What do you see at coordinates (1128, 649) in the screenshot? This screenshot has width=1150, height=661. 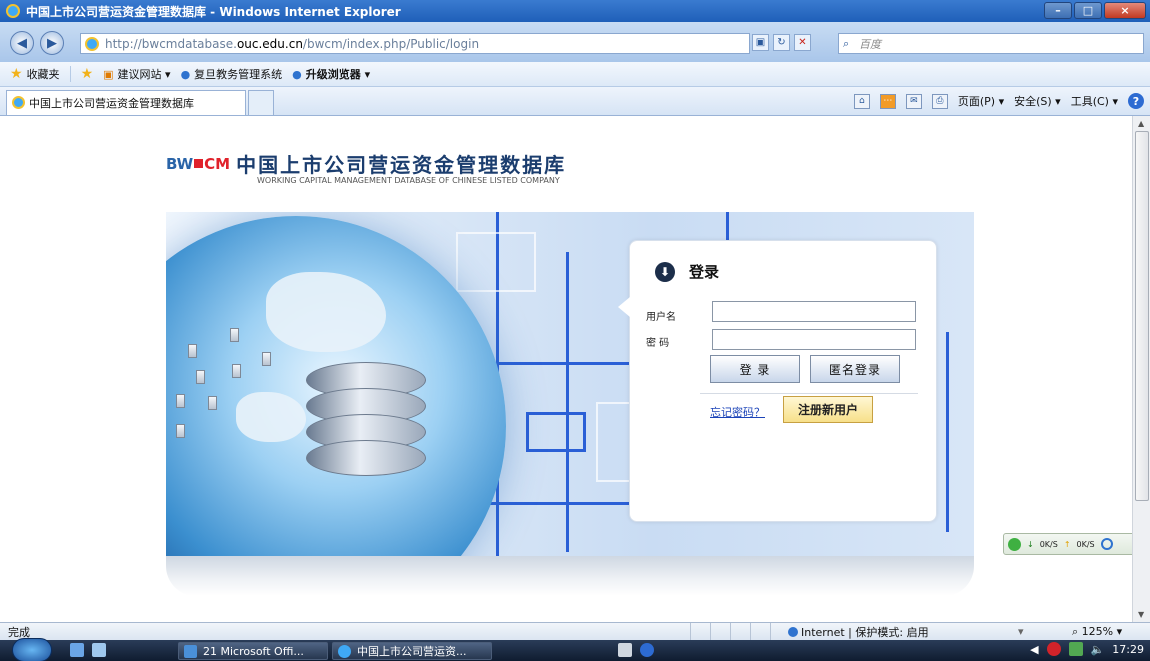 I see `clock: 17:29` at bounding box center [1128, 649].